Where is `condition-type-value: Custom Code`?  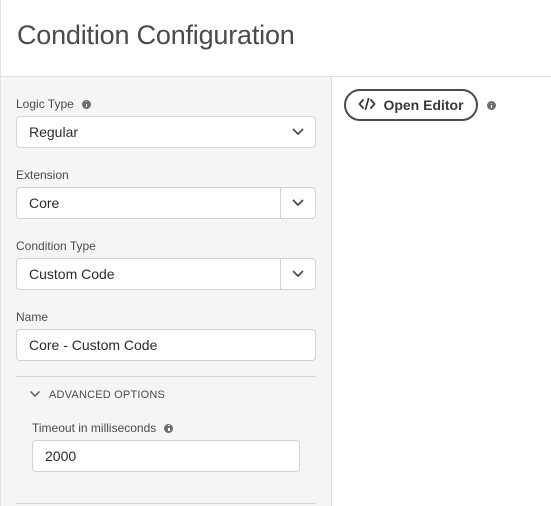
condition-type-value: Custom Code is located at coordinates (148, 274).